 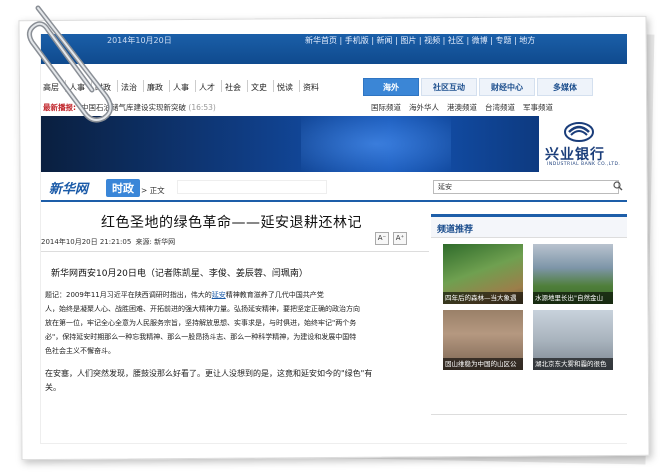 What do you see at coordinates (462, 107) in the screenshot?
I see `subnav-gangao: 港澳频道` at bounding box center [462, 107].